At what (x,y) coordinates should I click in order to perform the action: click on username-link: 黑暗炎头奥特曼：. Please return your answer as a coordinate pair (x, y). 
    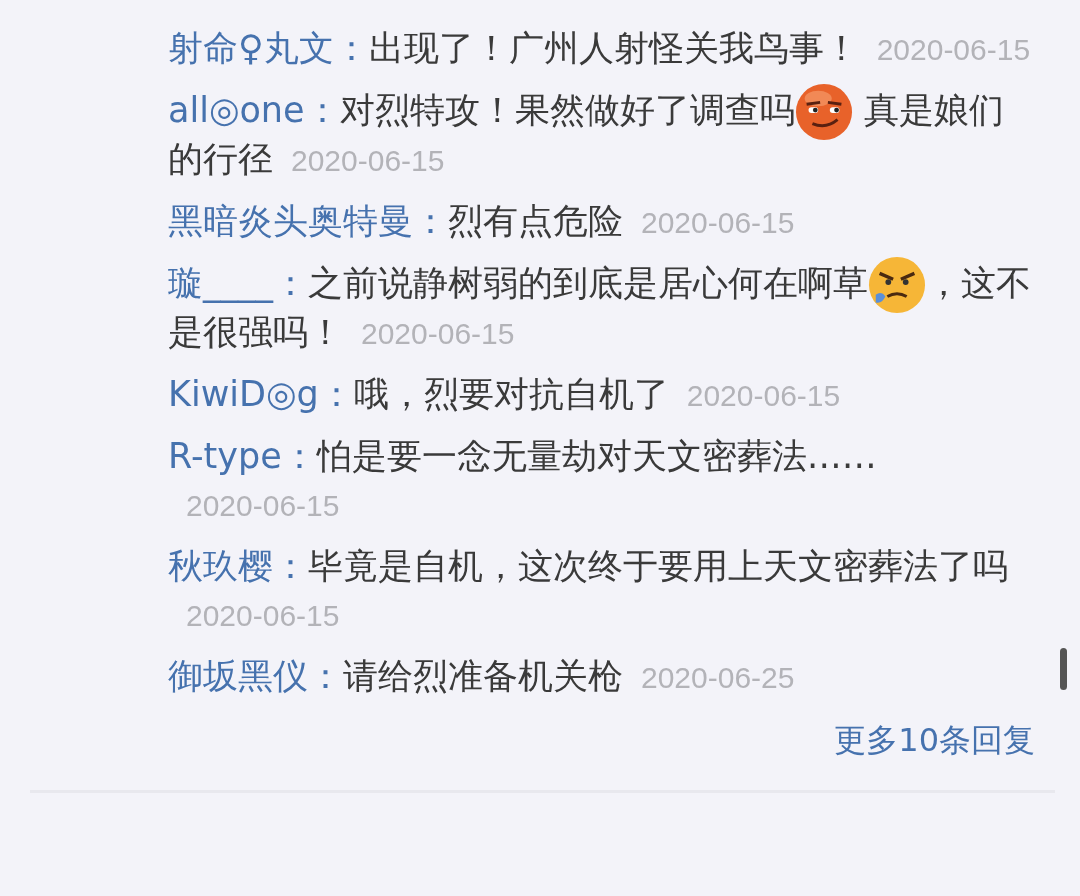
    Looking at the image, I should click on (308, 221).